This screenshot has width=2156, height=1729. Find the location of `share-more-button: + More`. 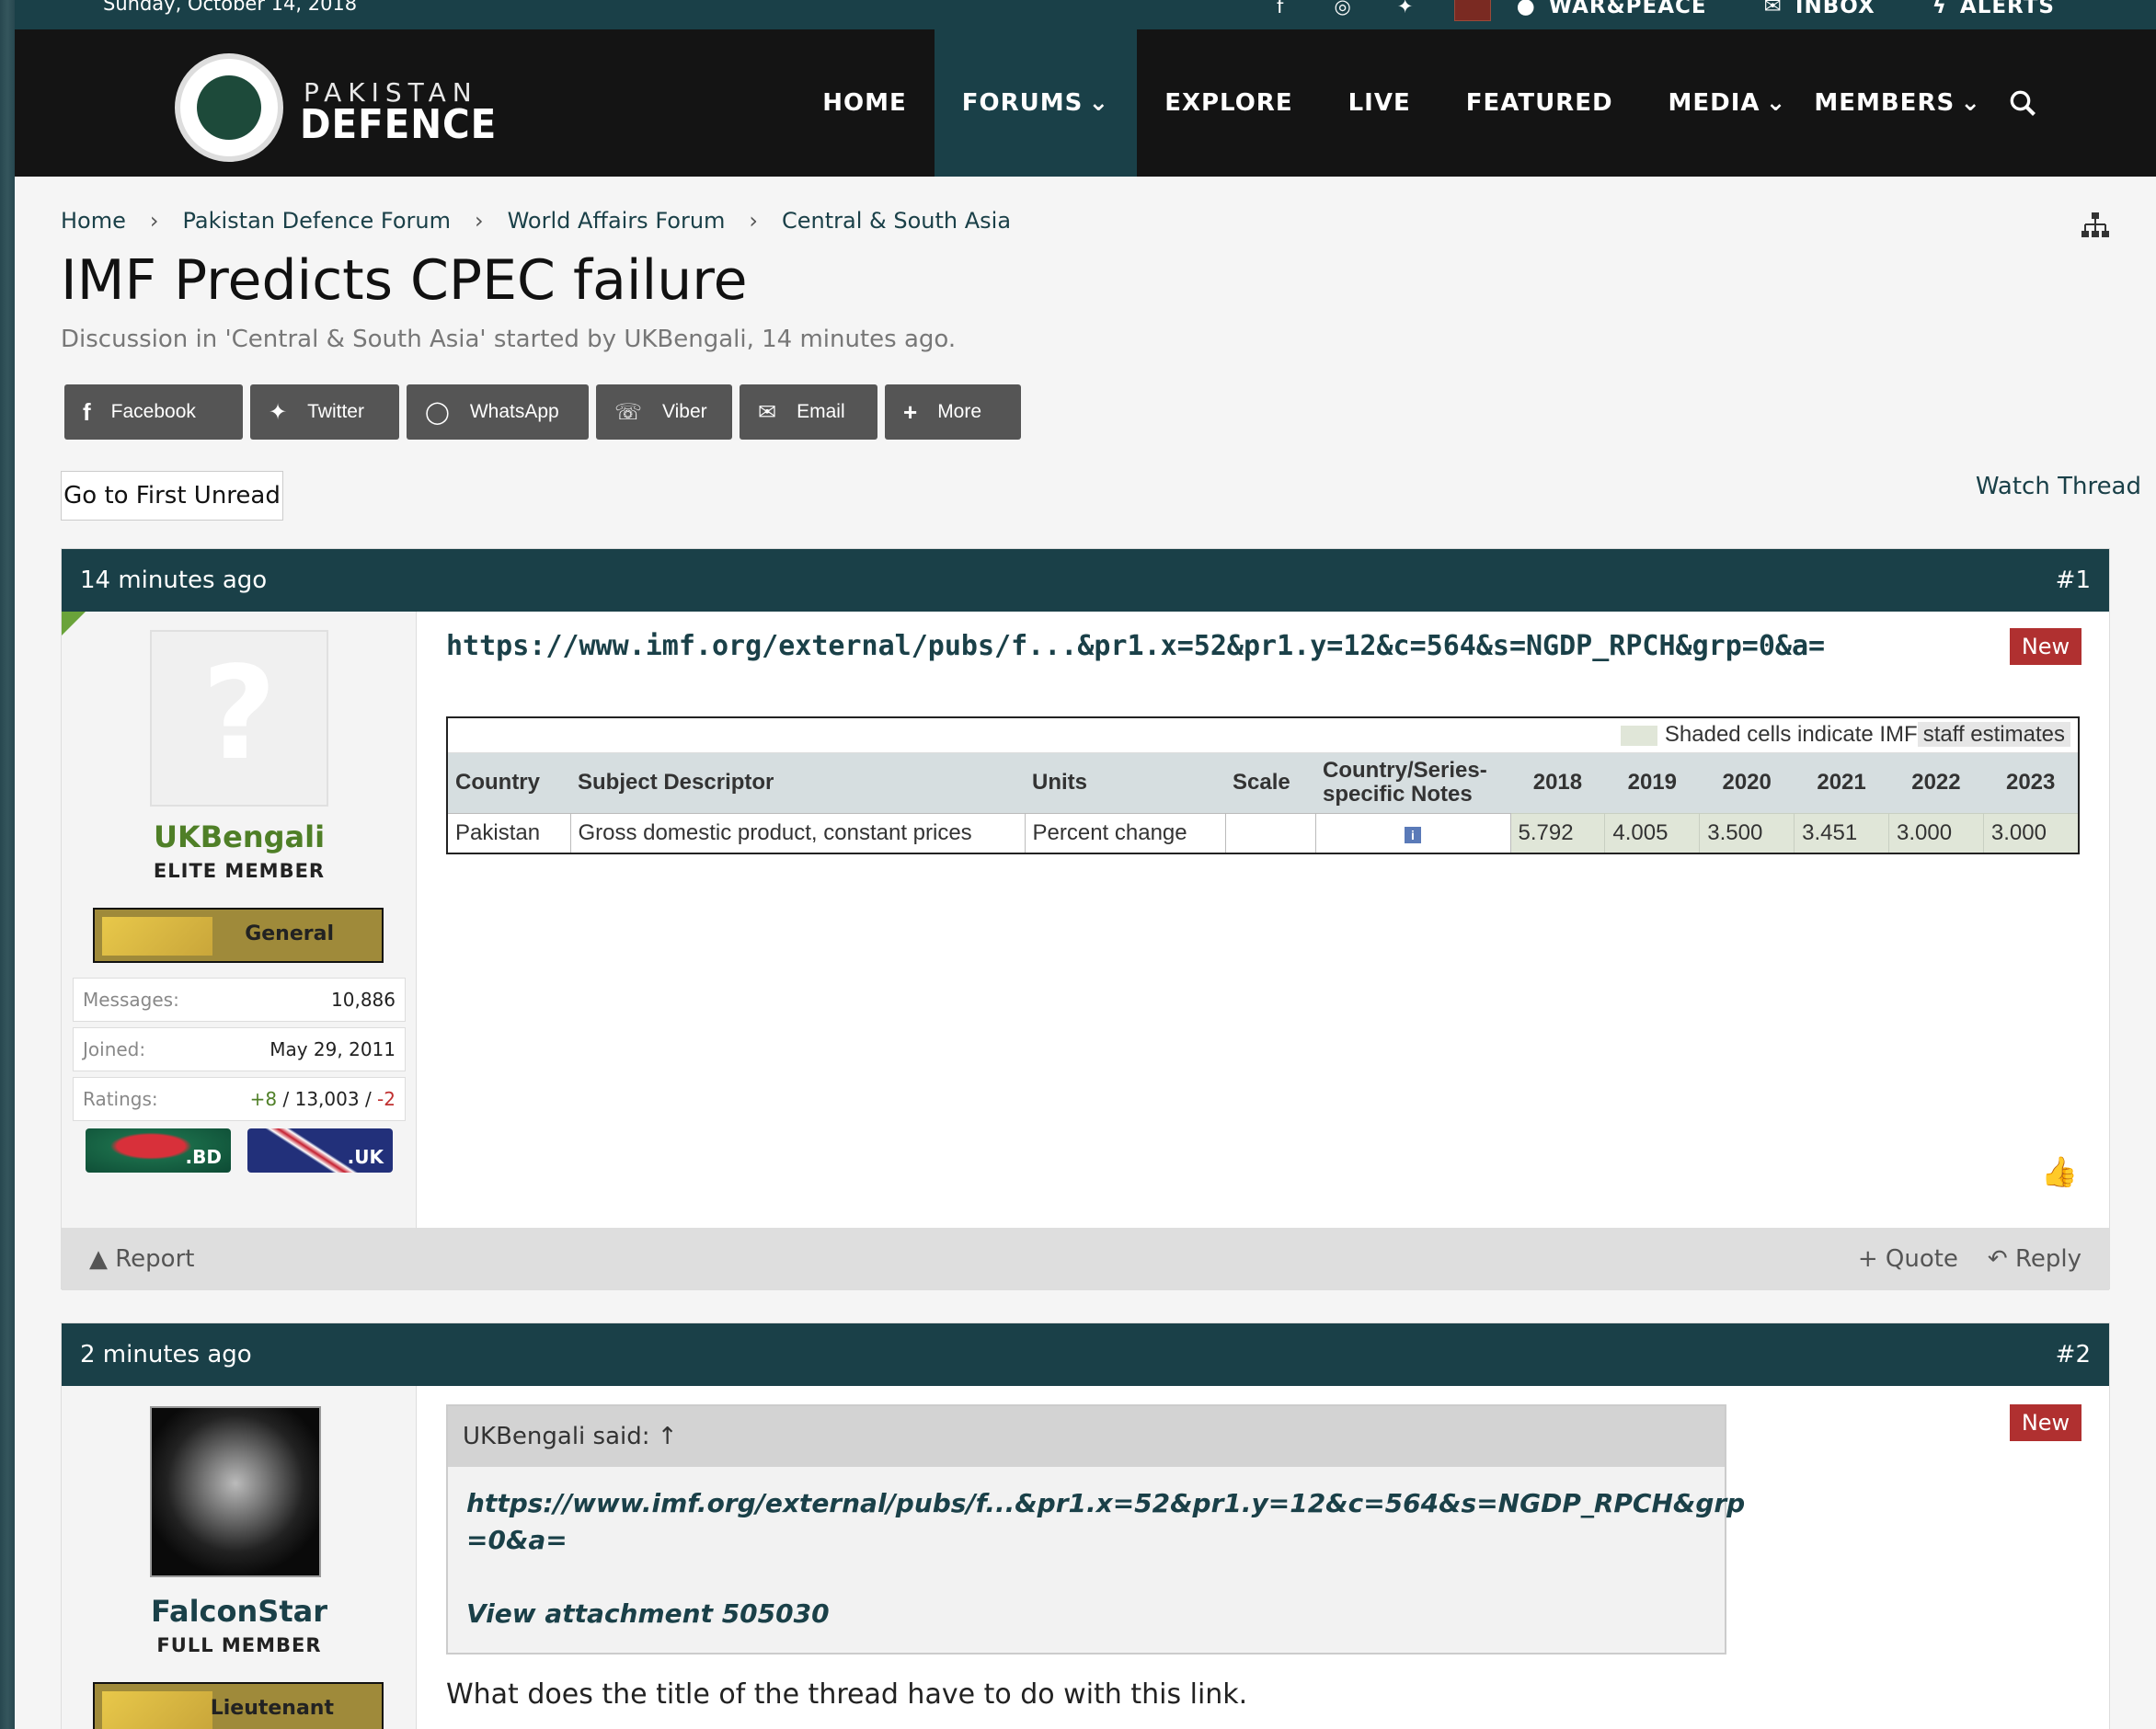

share-more-button: + More is located at coordinates (953, 412).